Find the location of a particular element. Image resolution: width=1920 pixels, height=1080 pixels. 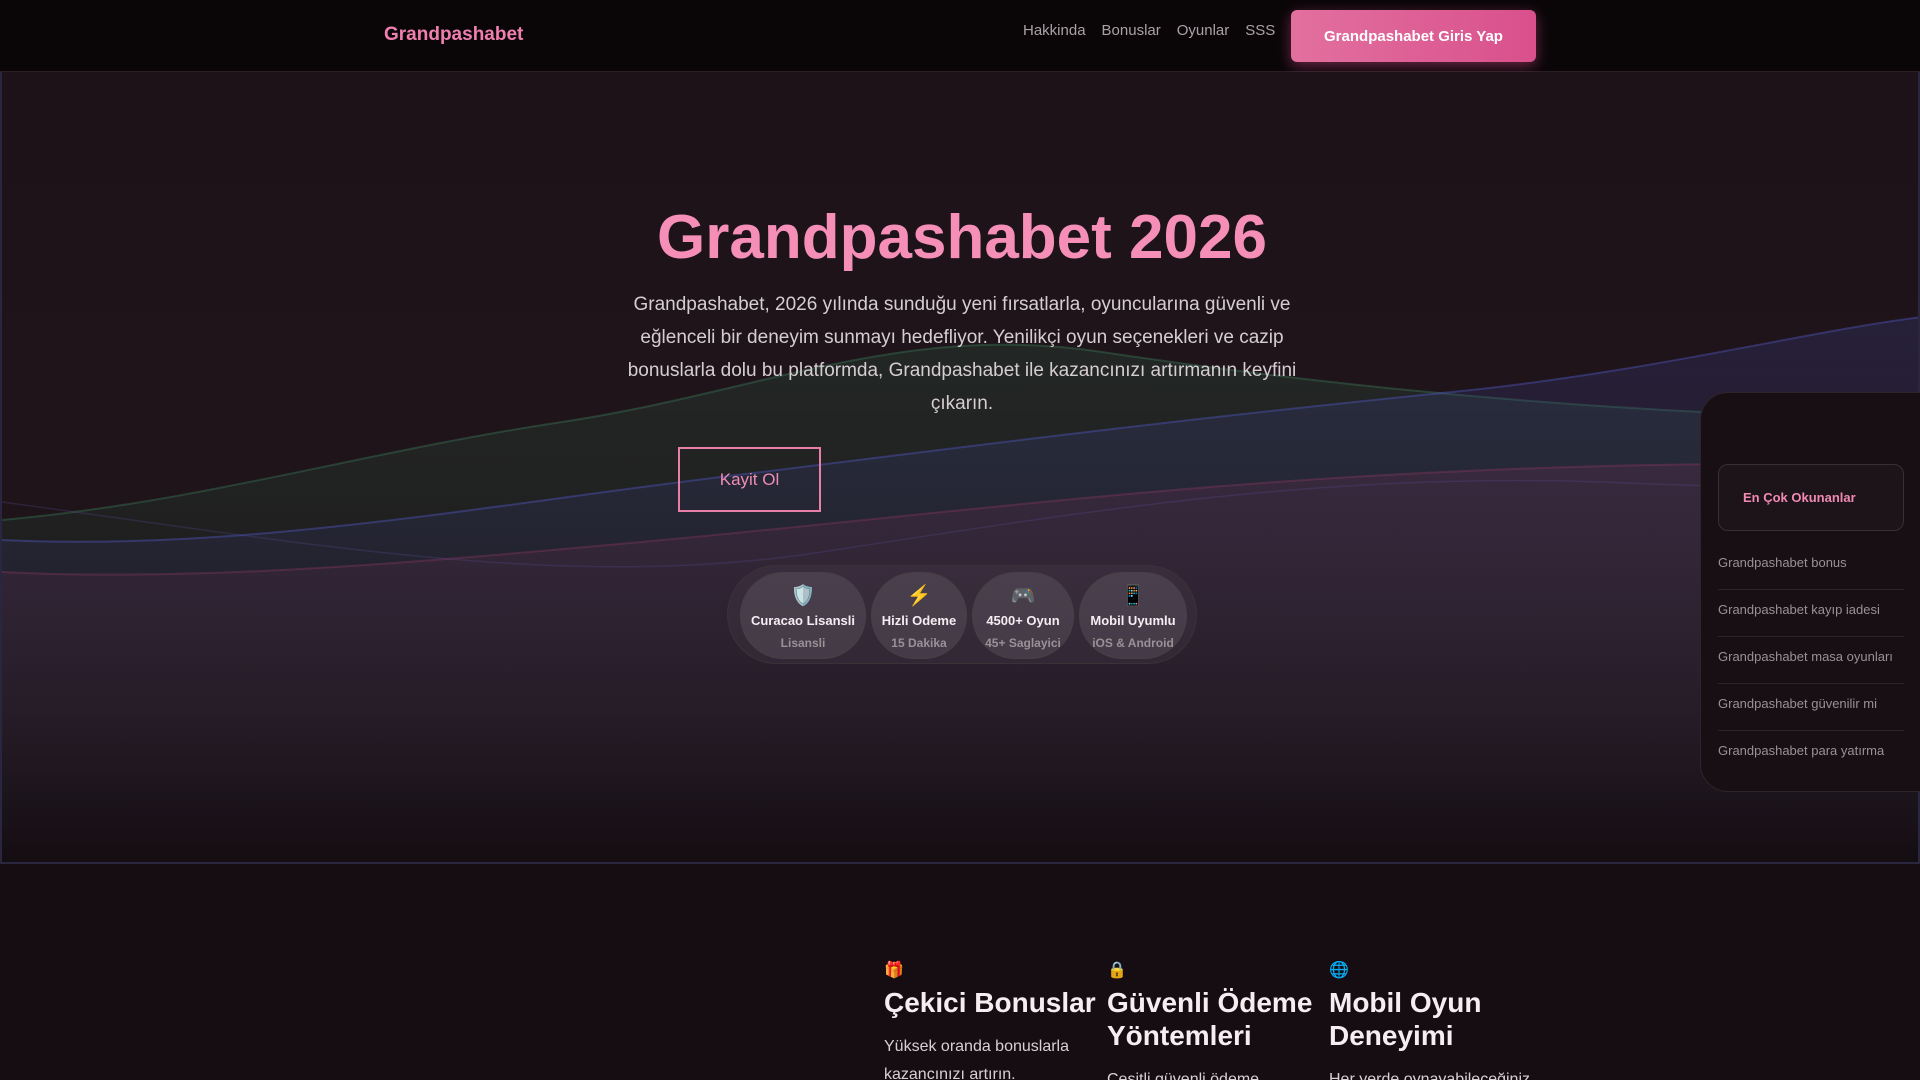

login-button: Grandpashabet Giris Yap is located at coordinates (1413, 36).